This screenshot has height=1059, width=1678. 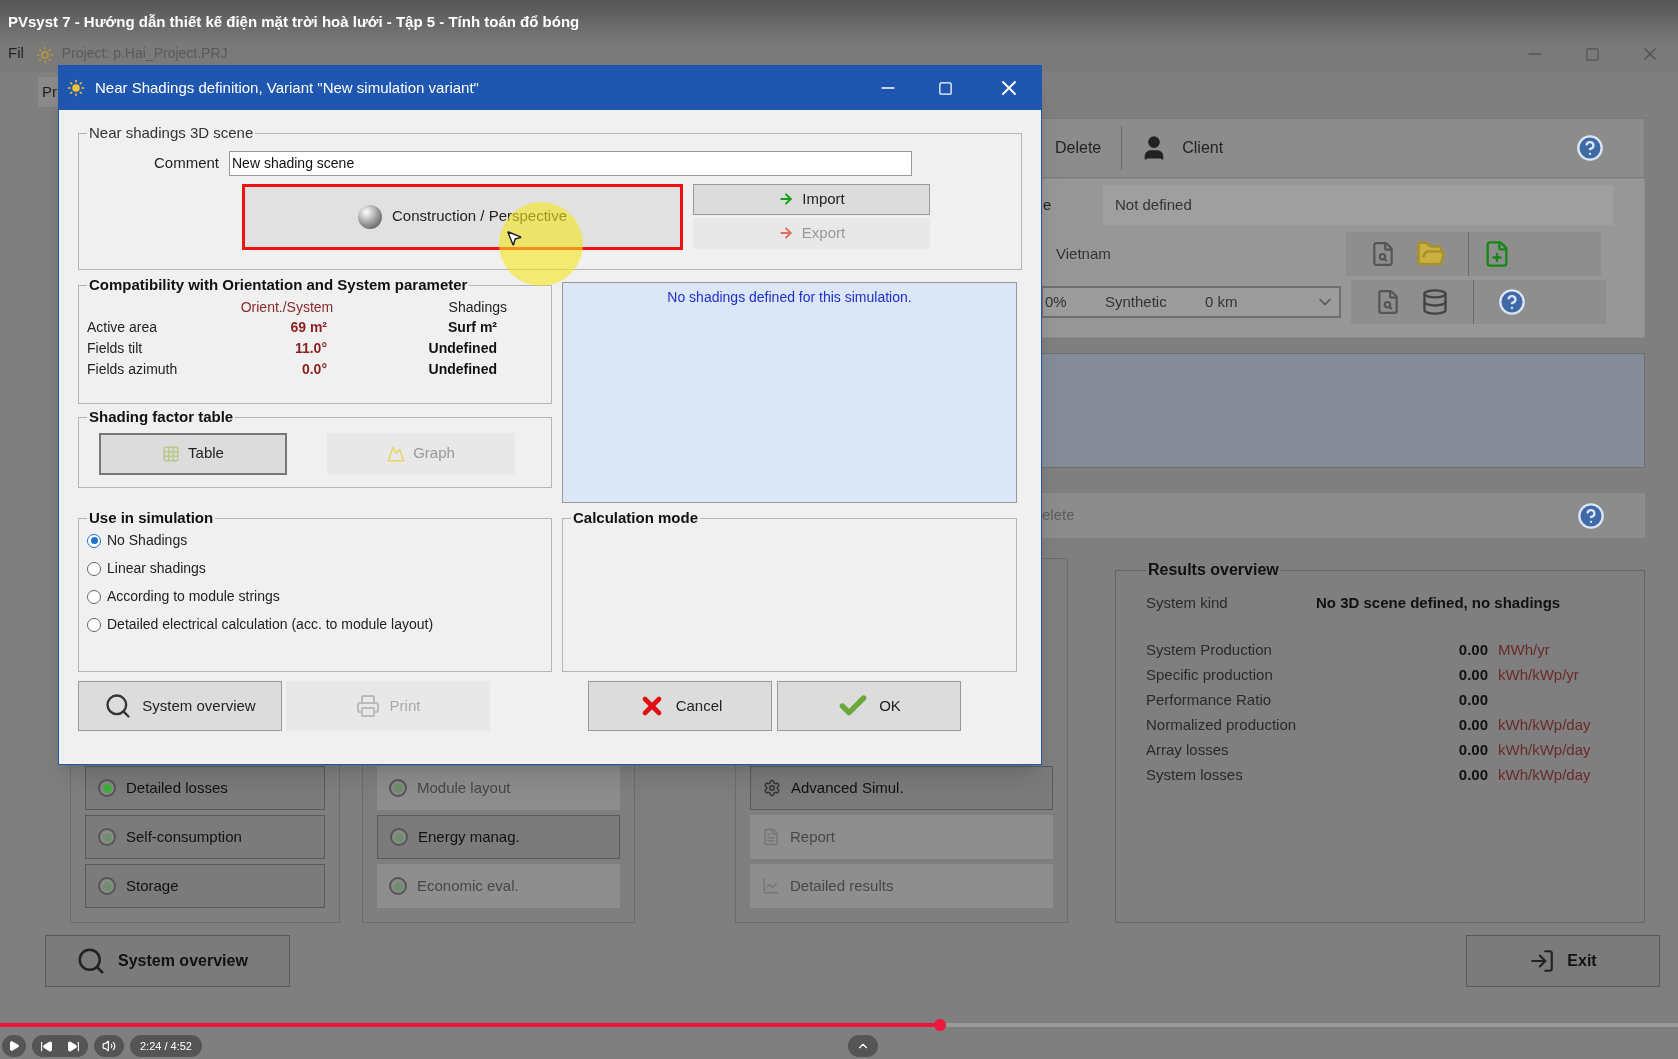 What do you see at coordinates (16, 52) in the screenshot?
I see `menu-item: Fil` at bounding box center [16, 52].